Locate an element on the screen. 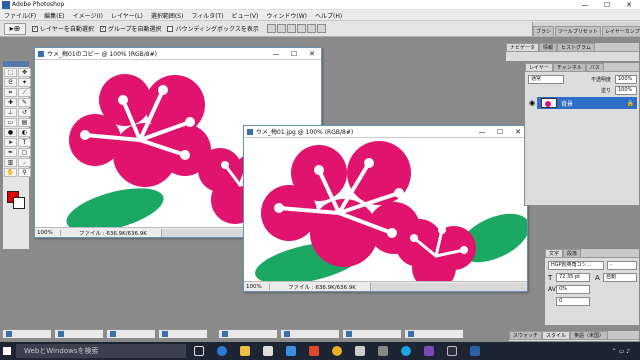 The width and height of the screenshot is (640, 360). document-title-bar: ウメ_梅01のコピー @ 100% (RGB/8#) — ☐ ✕ is located at coordinates (178, 54).